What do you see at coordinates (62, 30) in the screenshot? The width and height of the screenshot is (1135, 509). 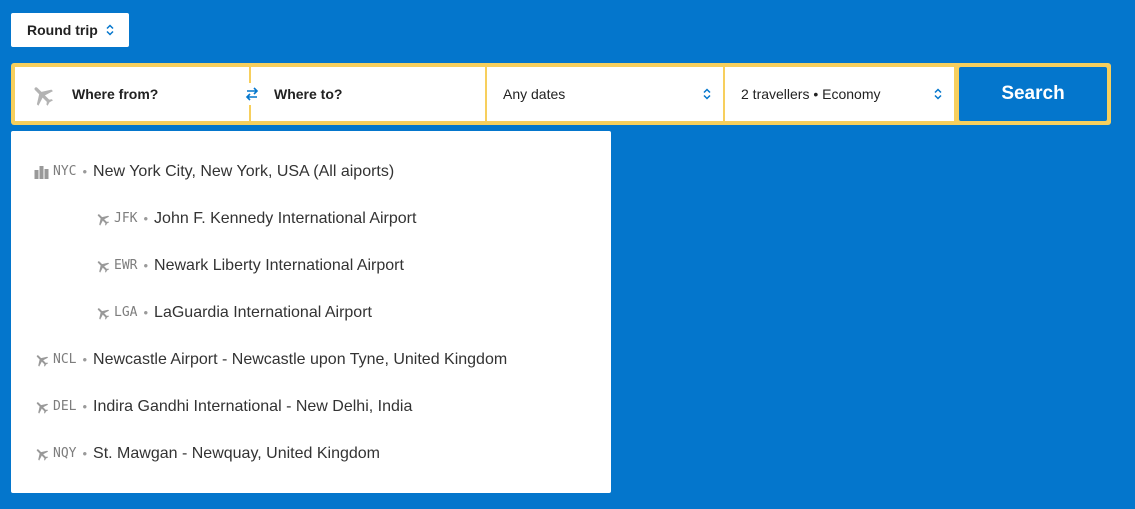 I see `trip-type-label: Round trip` at bounding box center [62, 30].